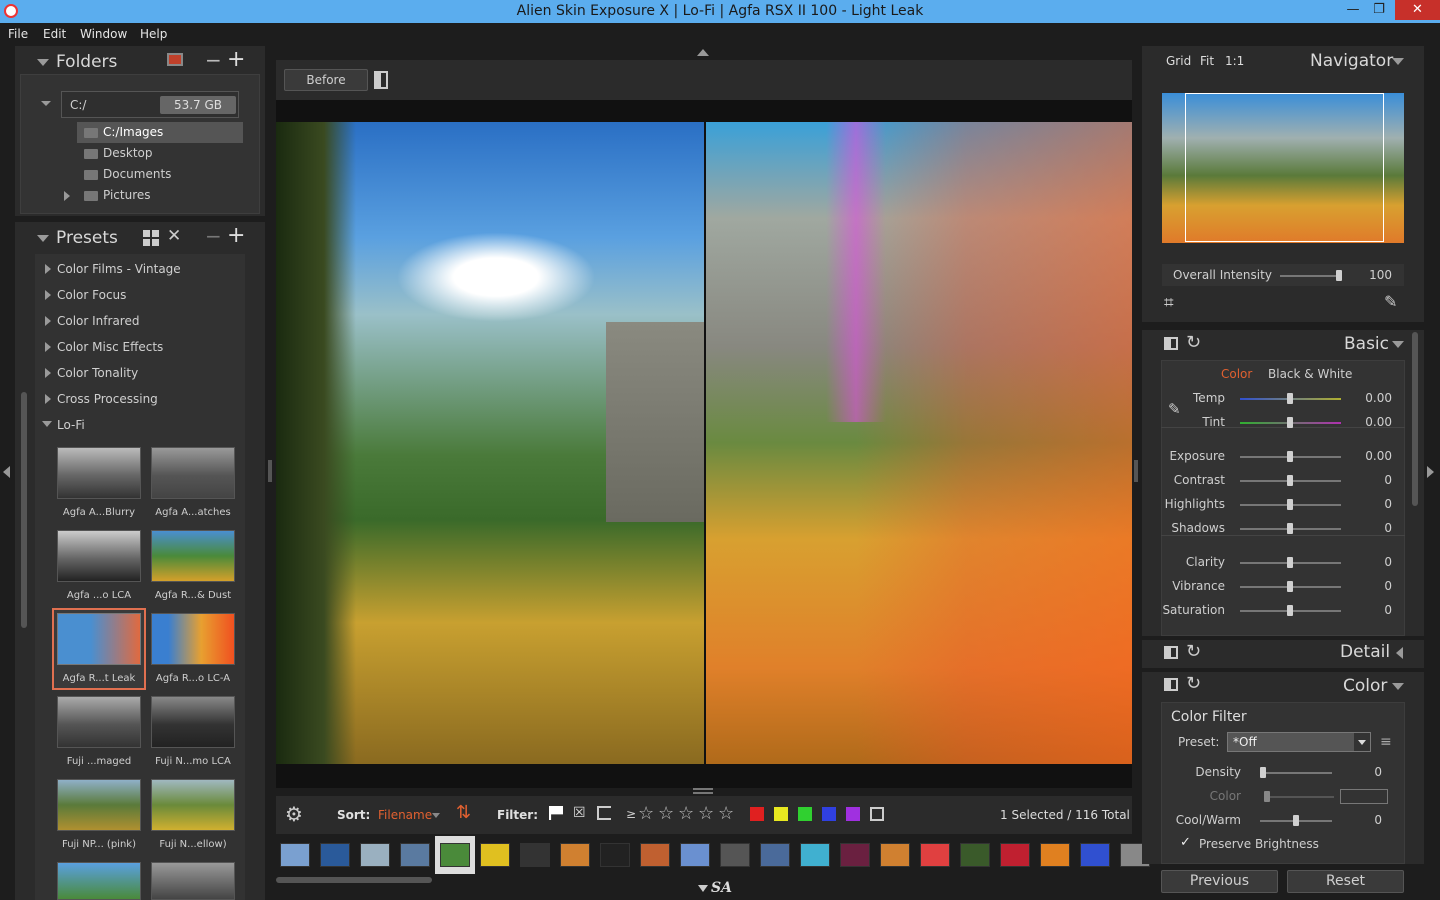  I want to click on flag-rejected-icon: ☒, so click(579, 813).